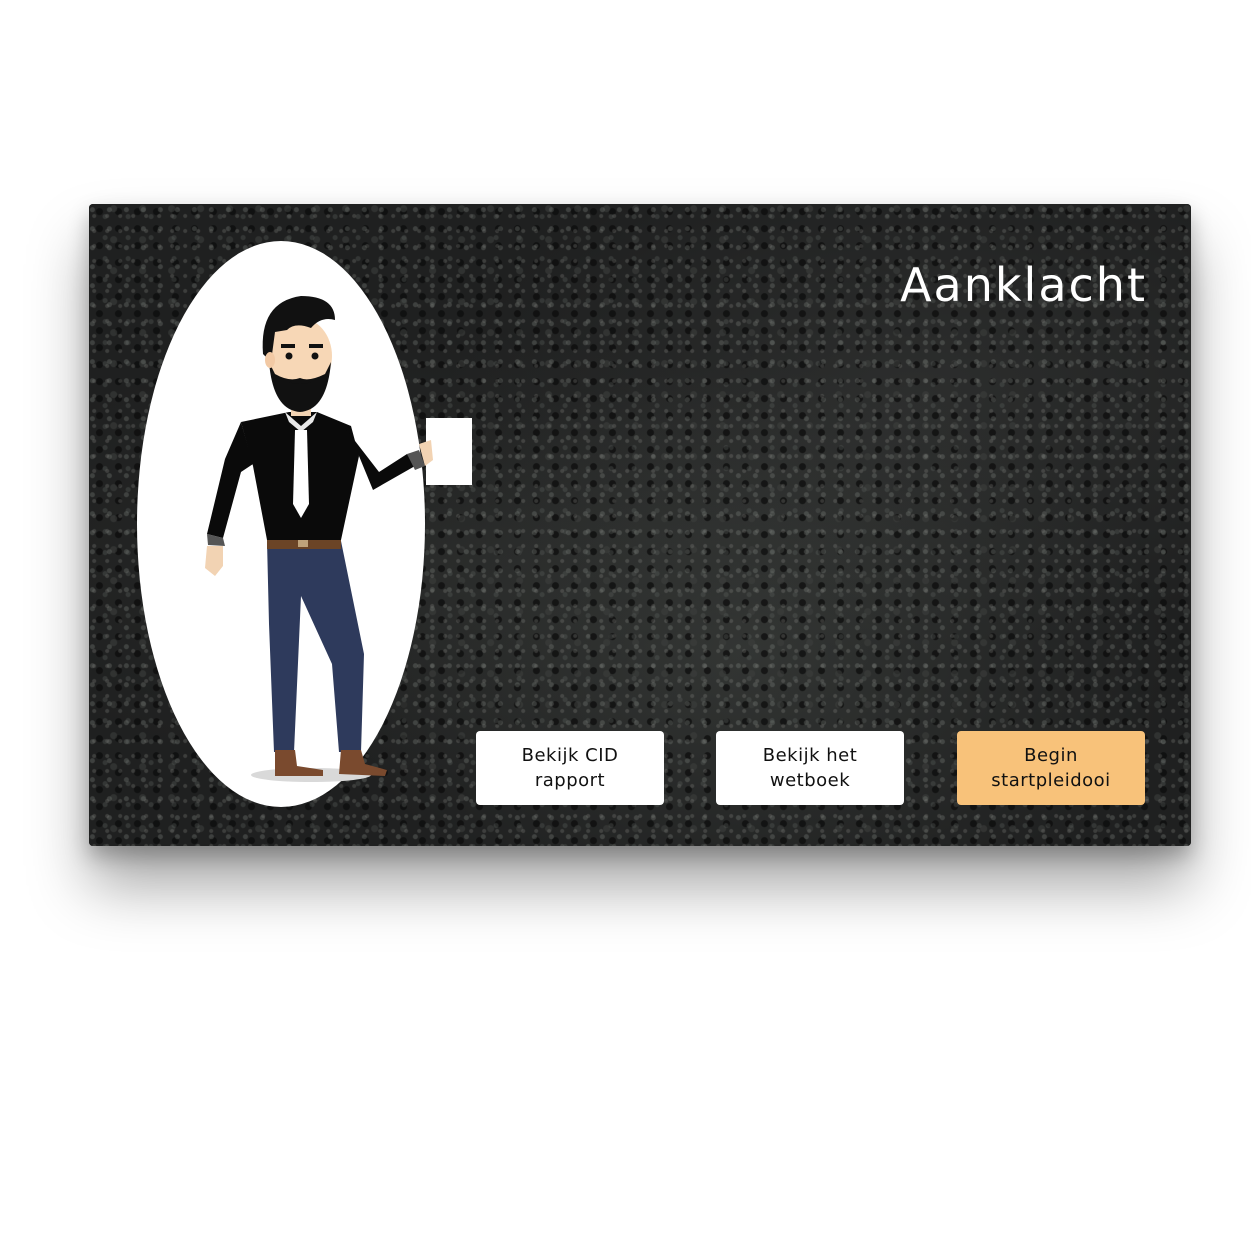 This screenshot has height=1250, width=1251. What do you see at coordinates (570, 780) in the screenshot?
I see `view-cid-report-label-2: rapport` at bounding box center [570, 780].